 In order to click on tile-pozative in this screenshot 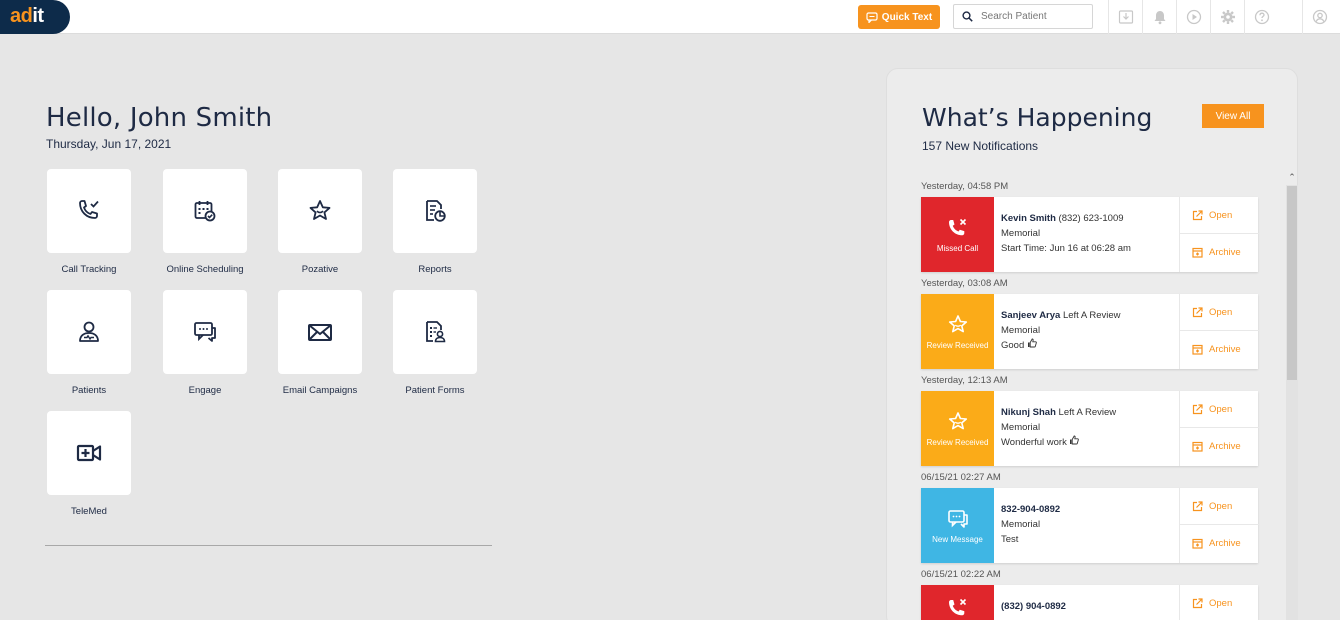, I will do `click(320, 211)`.